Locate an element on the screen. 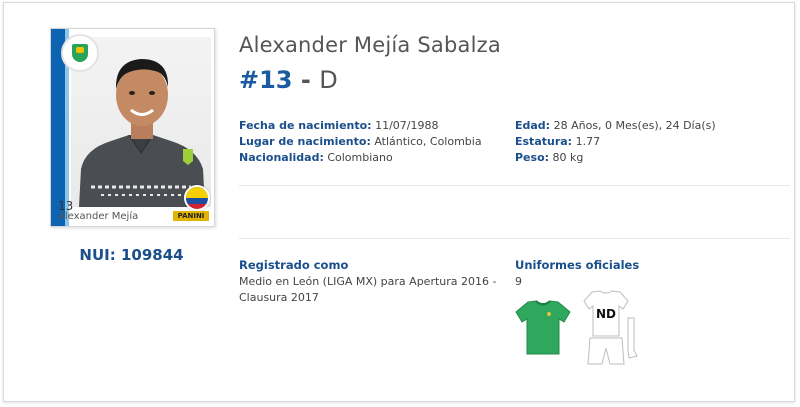  away-label: ND is located at coordinates (606, 314).